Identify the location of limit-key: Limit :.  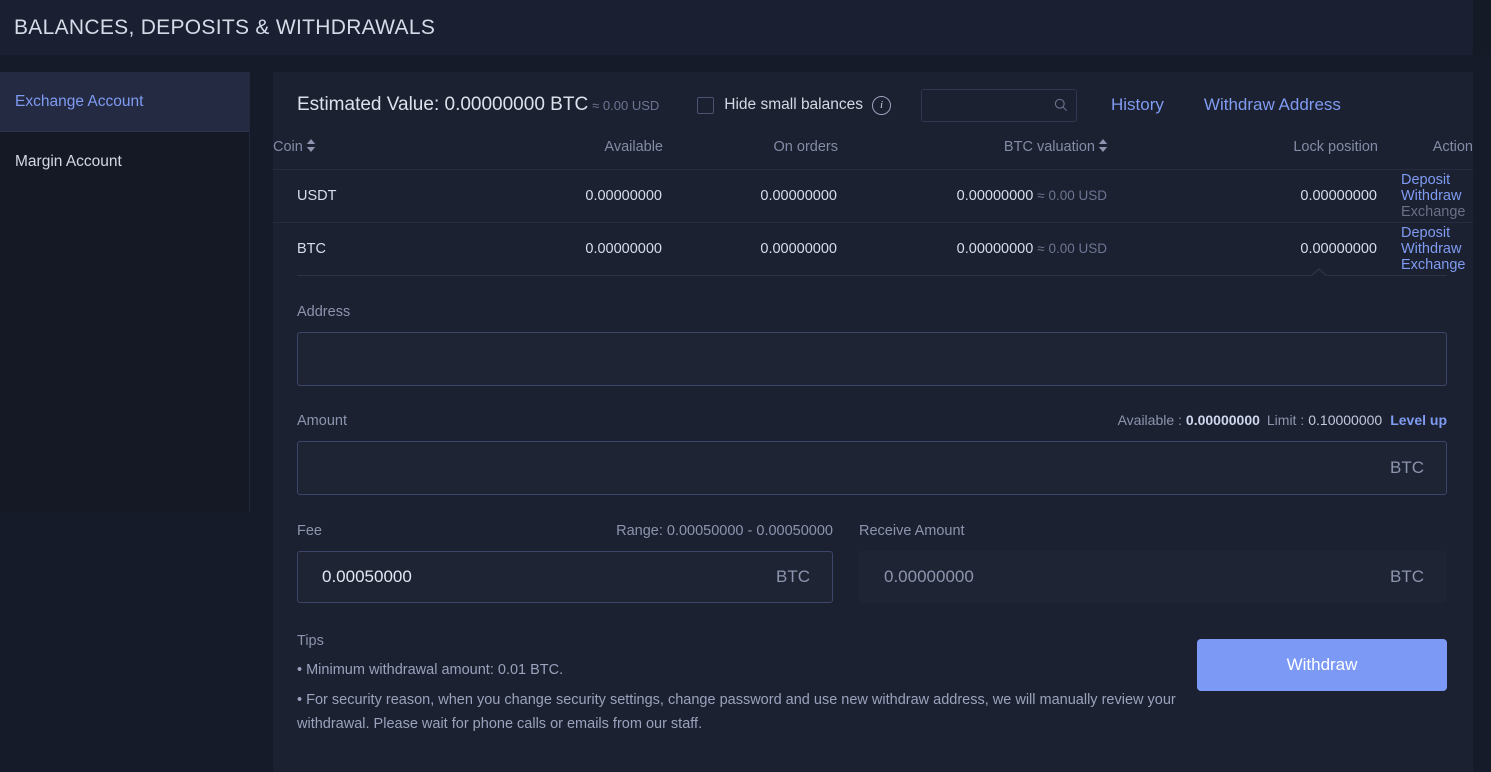
(1285, 420).